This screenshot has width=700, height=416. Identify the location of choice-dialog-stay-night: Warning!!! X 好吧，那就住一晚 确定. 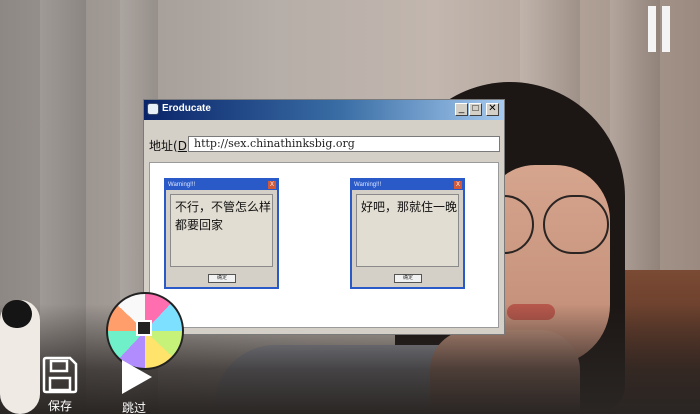
(407, 233).